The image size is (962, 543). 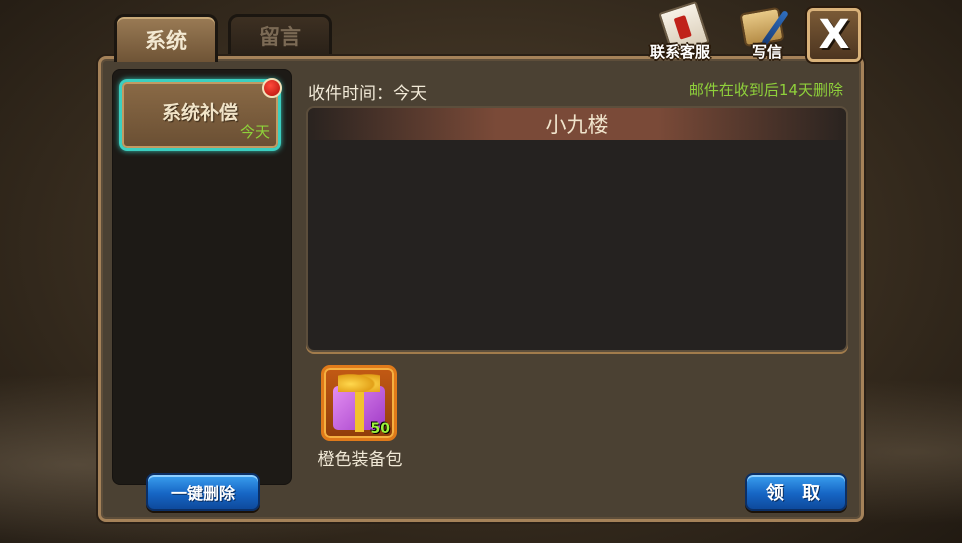 What do you see at coordinates (200, 114) in the screenshot?
I see `list-item: 系统补偿 今天` at bounding box center [200, 114].